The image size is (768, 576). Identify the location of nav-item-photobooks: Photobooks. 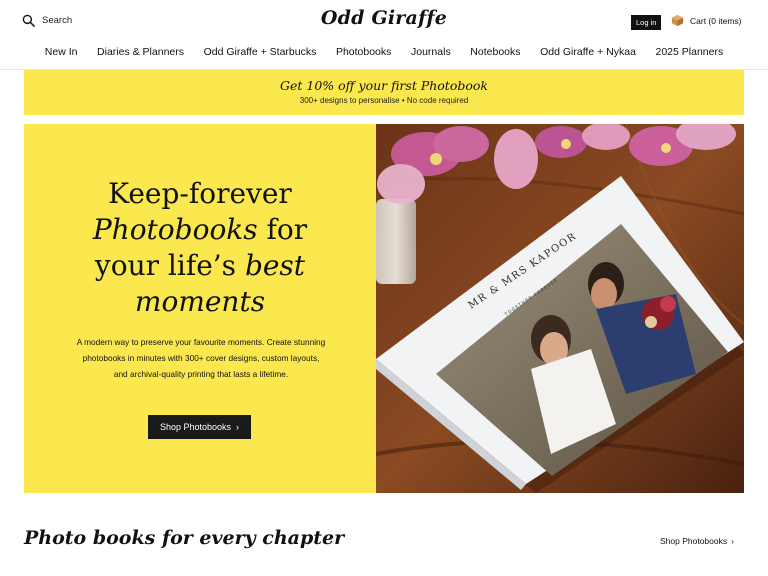
(363, 52).